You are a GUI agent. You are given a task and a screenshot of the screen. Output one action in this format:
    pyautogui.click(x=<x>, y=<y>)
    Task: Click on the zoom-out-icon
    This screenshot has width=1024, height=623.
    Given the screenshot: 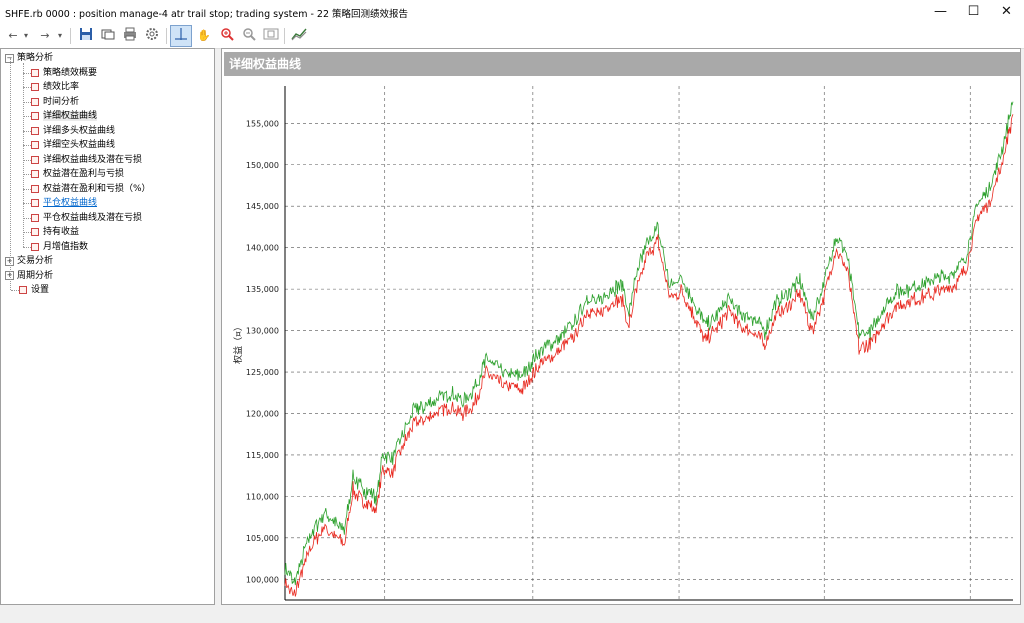 What is the action you would take?
    pyautogui.click(x=249, y=36)
    